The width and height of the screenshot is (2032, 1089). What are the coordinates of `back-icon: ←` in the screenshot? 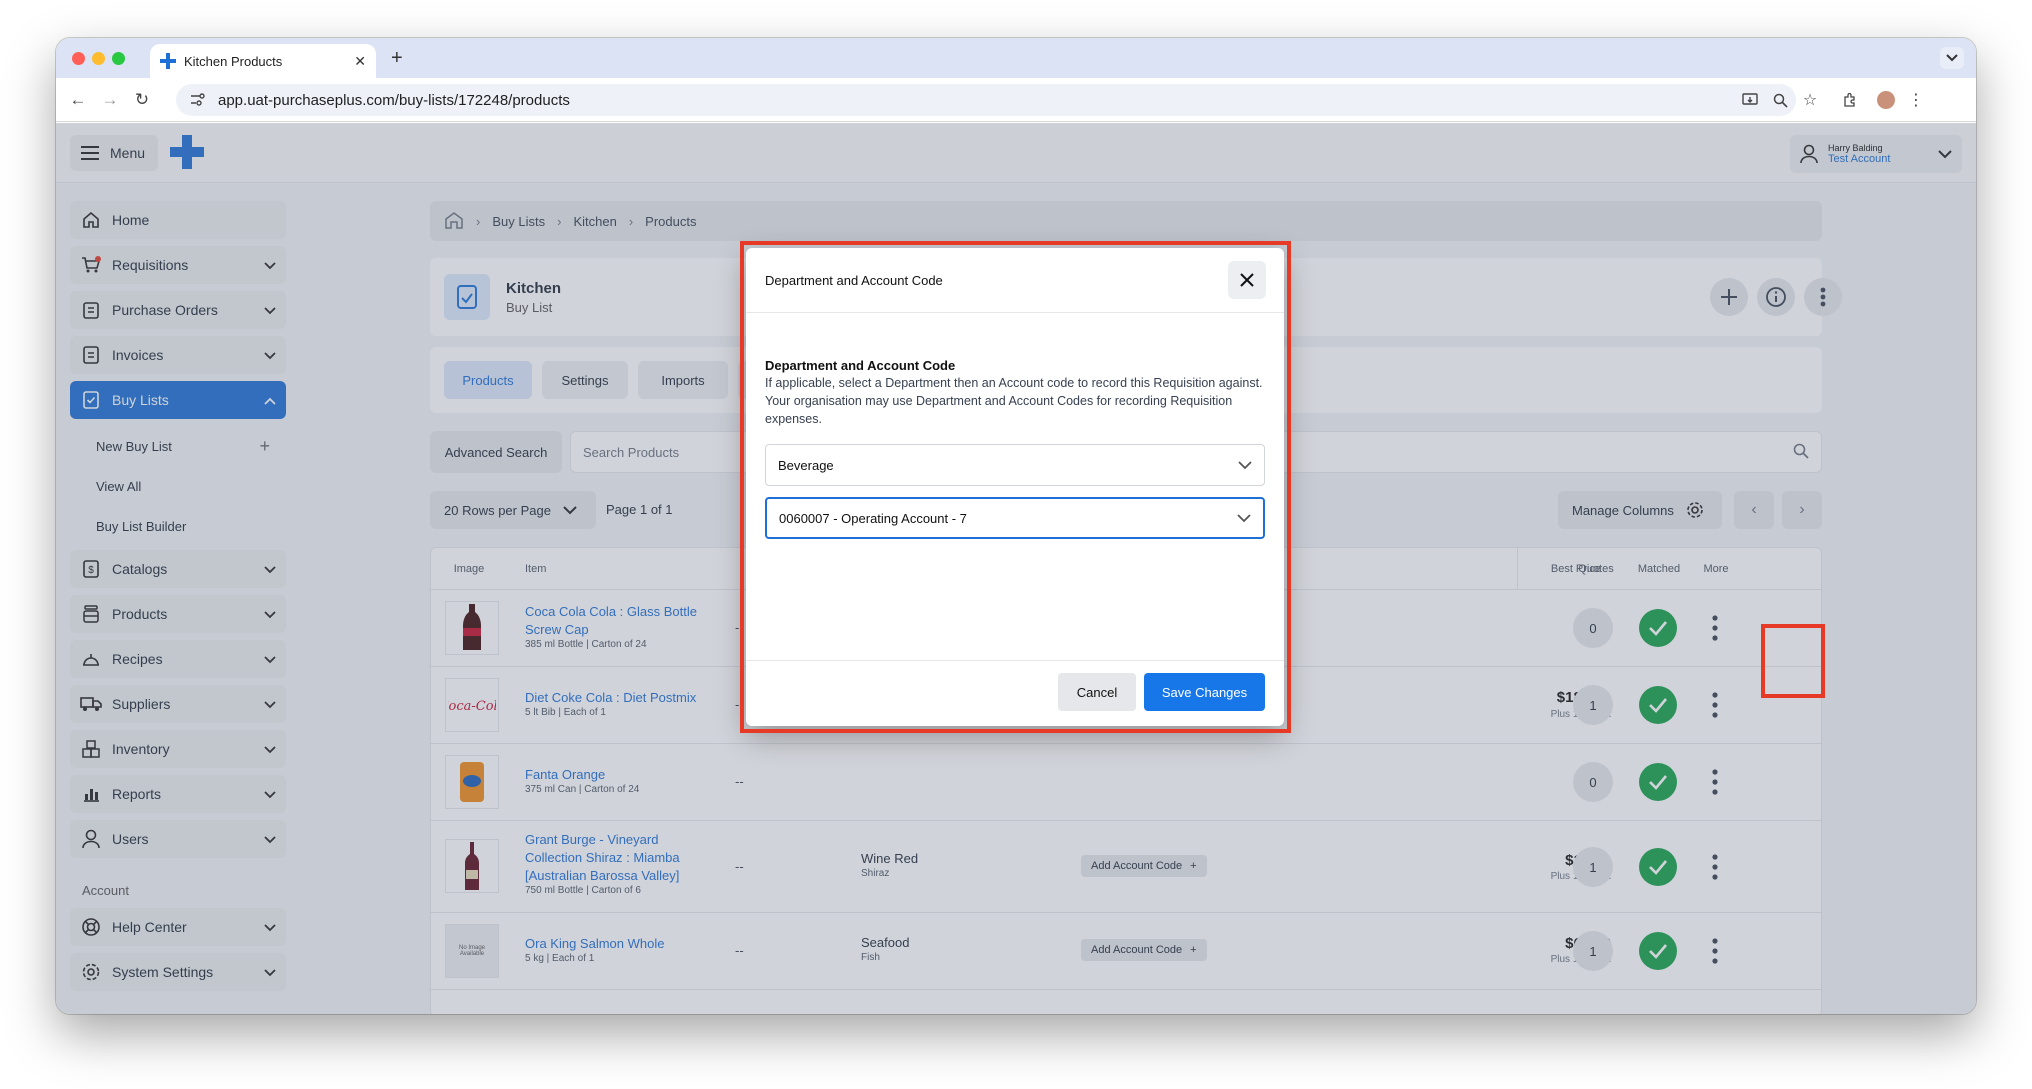 It's located at (78, 100).